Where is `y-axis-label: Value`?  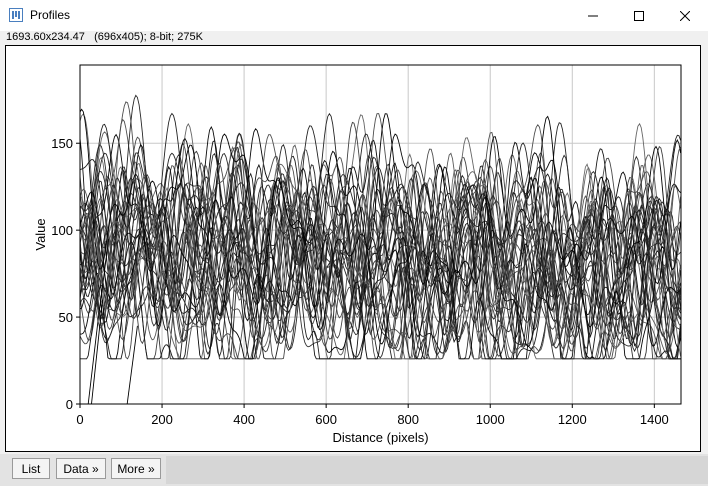 y-axis-label: Value is located at coordinates (40, 234).